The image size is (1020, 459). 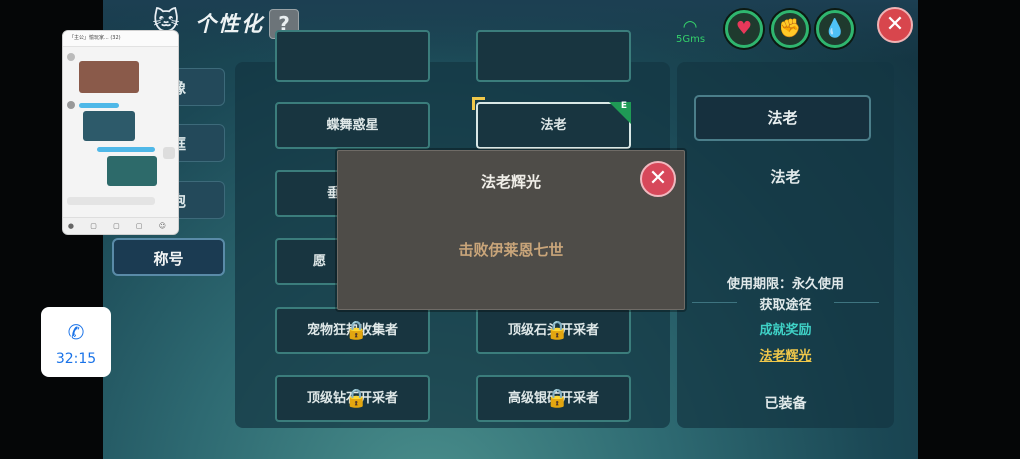 What do you see at coordinates (352, 125) in the screenshot?
I see `title-cell: 蝶舞惑星` at bounding box center [352, 125].